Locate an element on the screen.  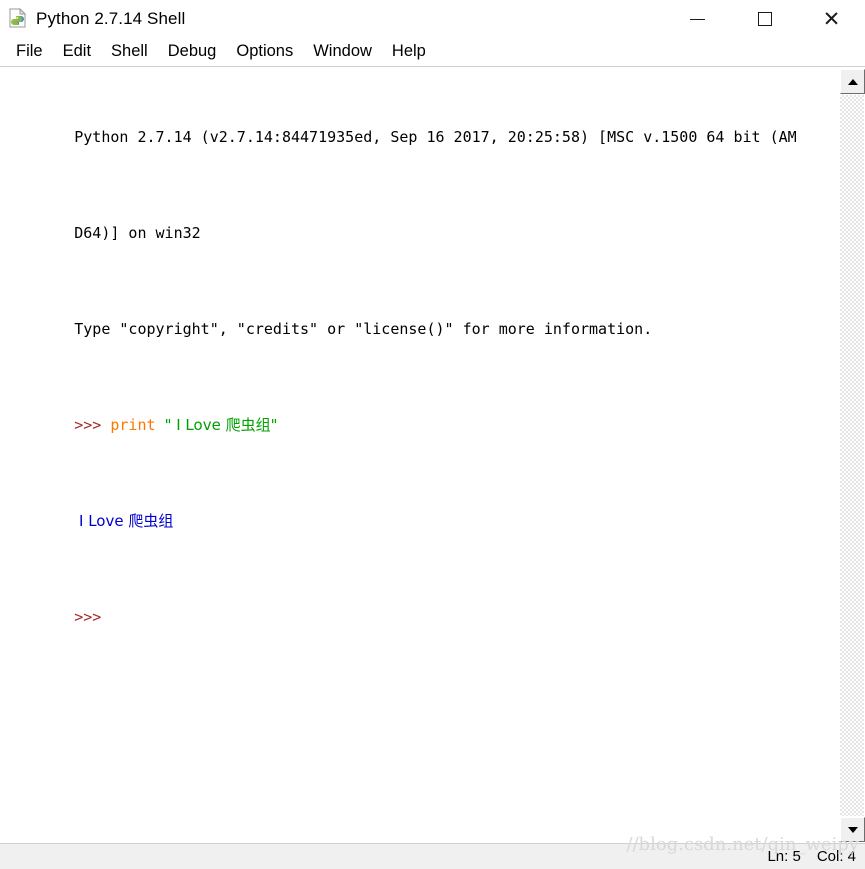
close-button: ✕ is located at coordinates (831, 19).